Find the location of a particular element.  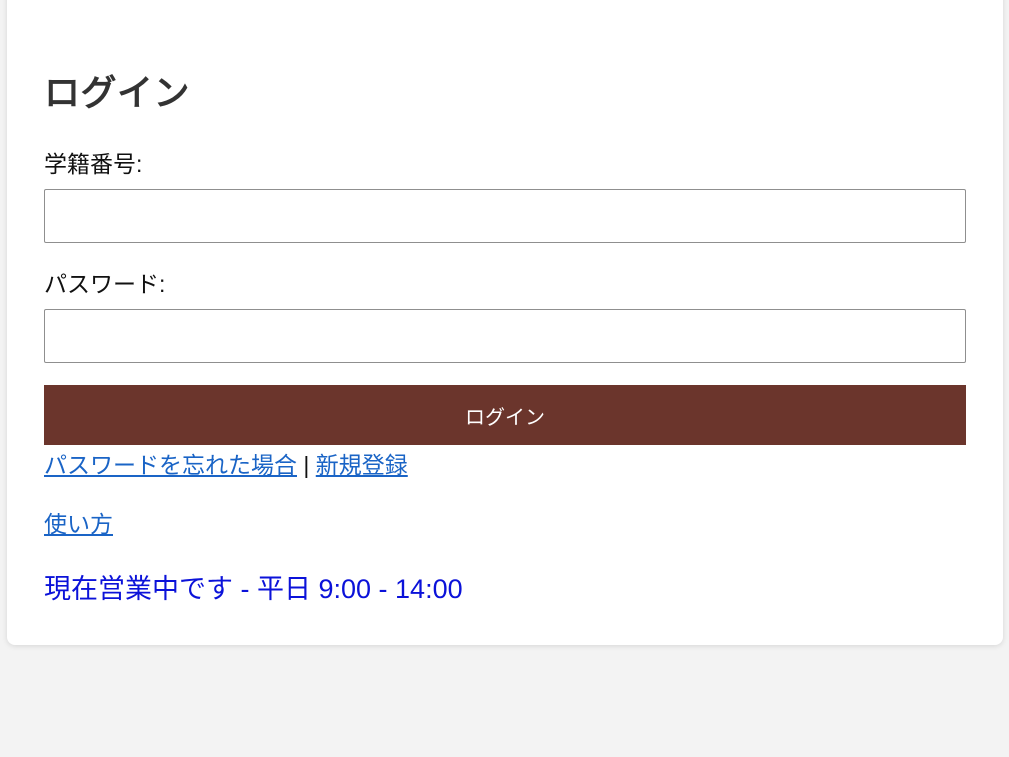

how-to-use-link: 使い方 is located at coordinates (78, 524).